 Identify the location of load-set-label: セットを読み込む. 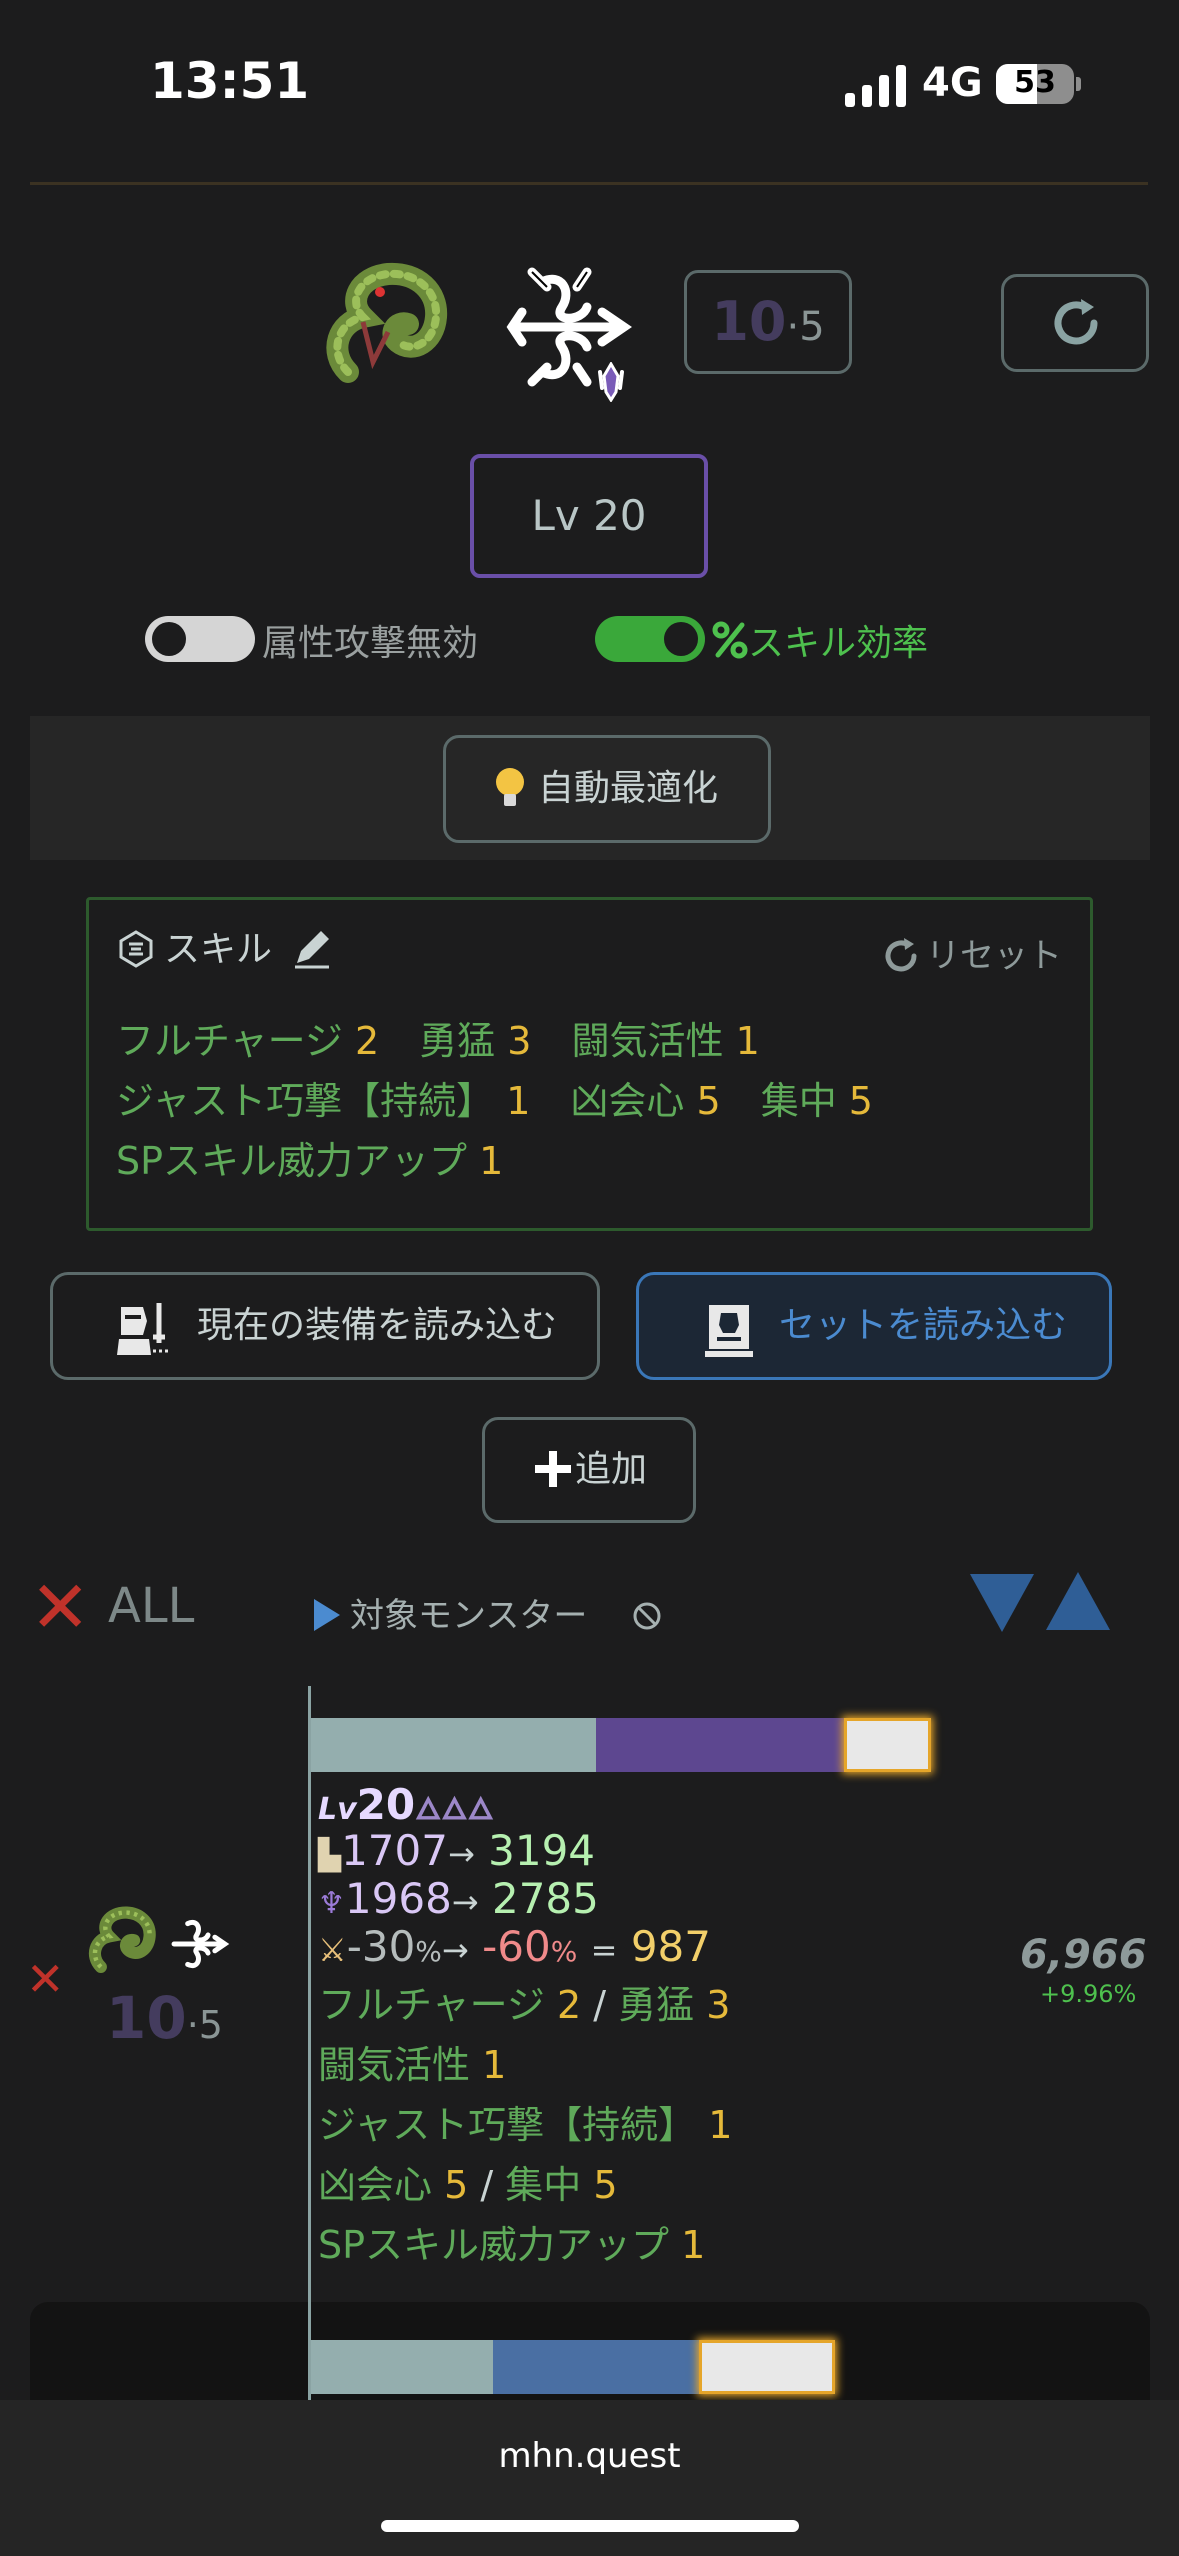
(923, 1325).